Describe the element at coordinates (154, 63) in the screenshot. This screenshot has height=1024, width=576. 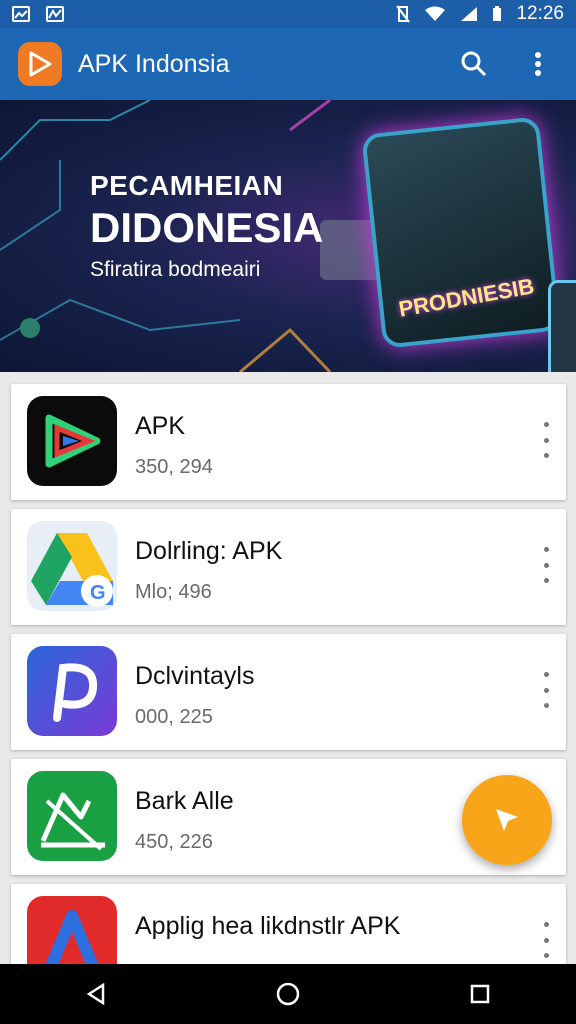
I see `app-title: APK Indonsia` at that location.